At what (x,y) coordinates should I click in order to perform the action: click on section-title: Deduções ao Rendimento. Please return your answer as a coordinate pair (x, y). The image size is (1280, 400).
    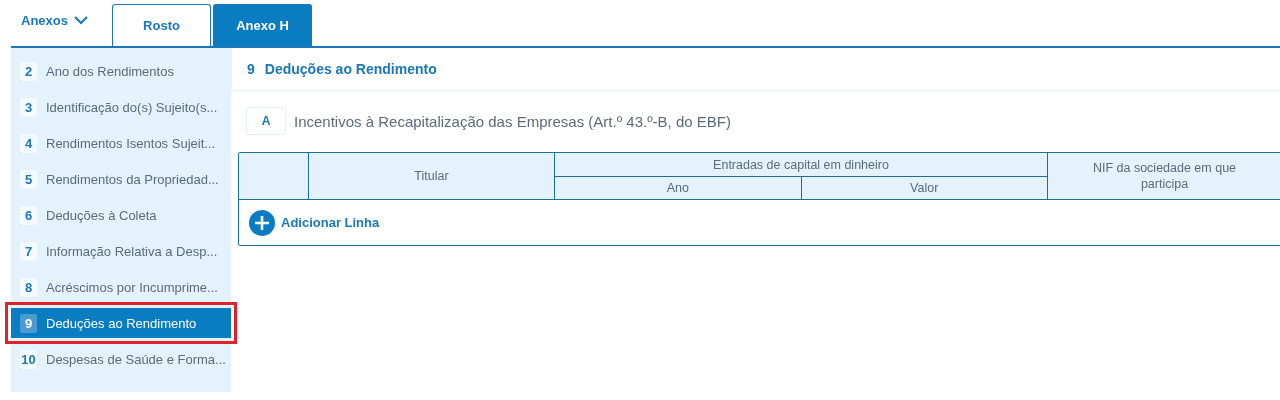
    Looking at the image, I should click on (350, 69).